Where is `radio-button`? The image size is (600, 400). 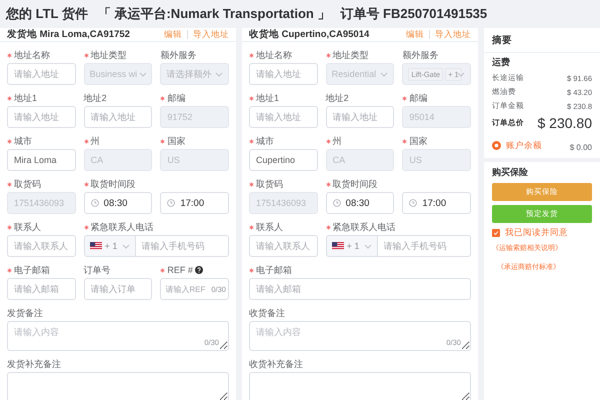
radio-button is located at coordinates (496, 145).